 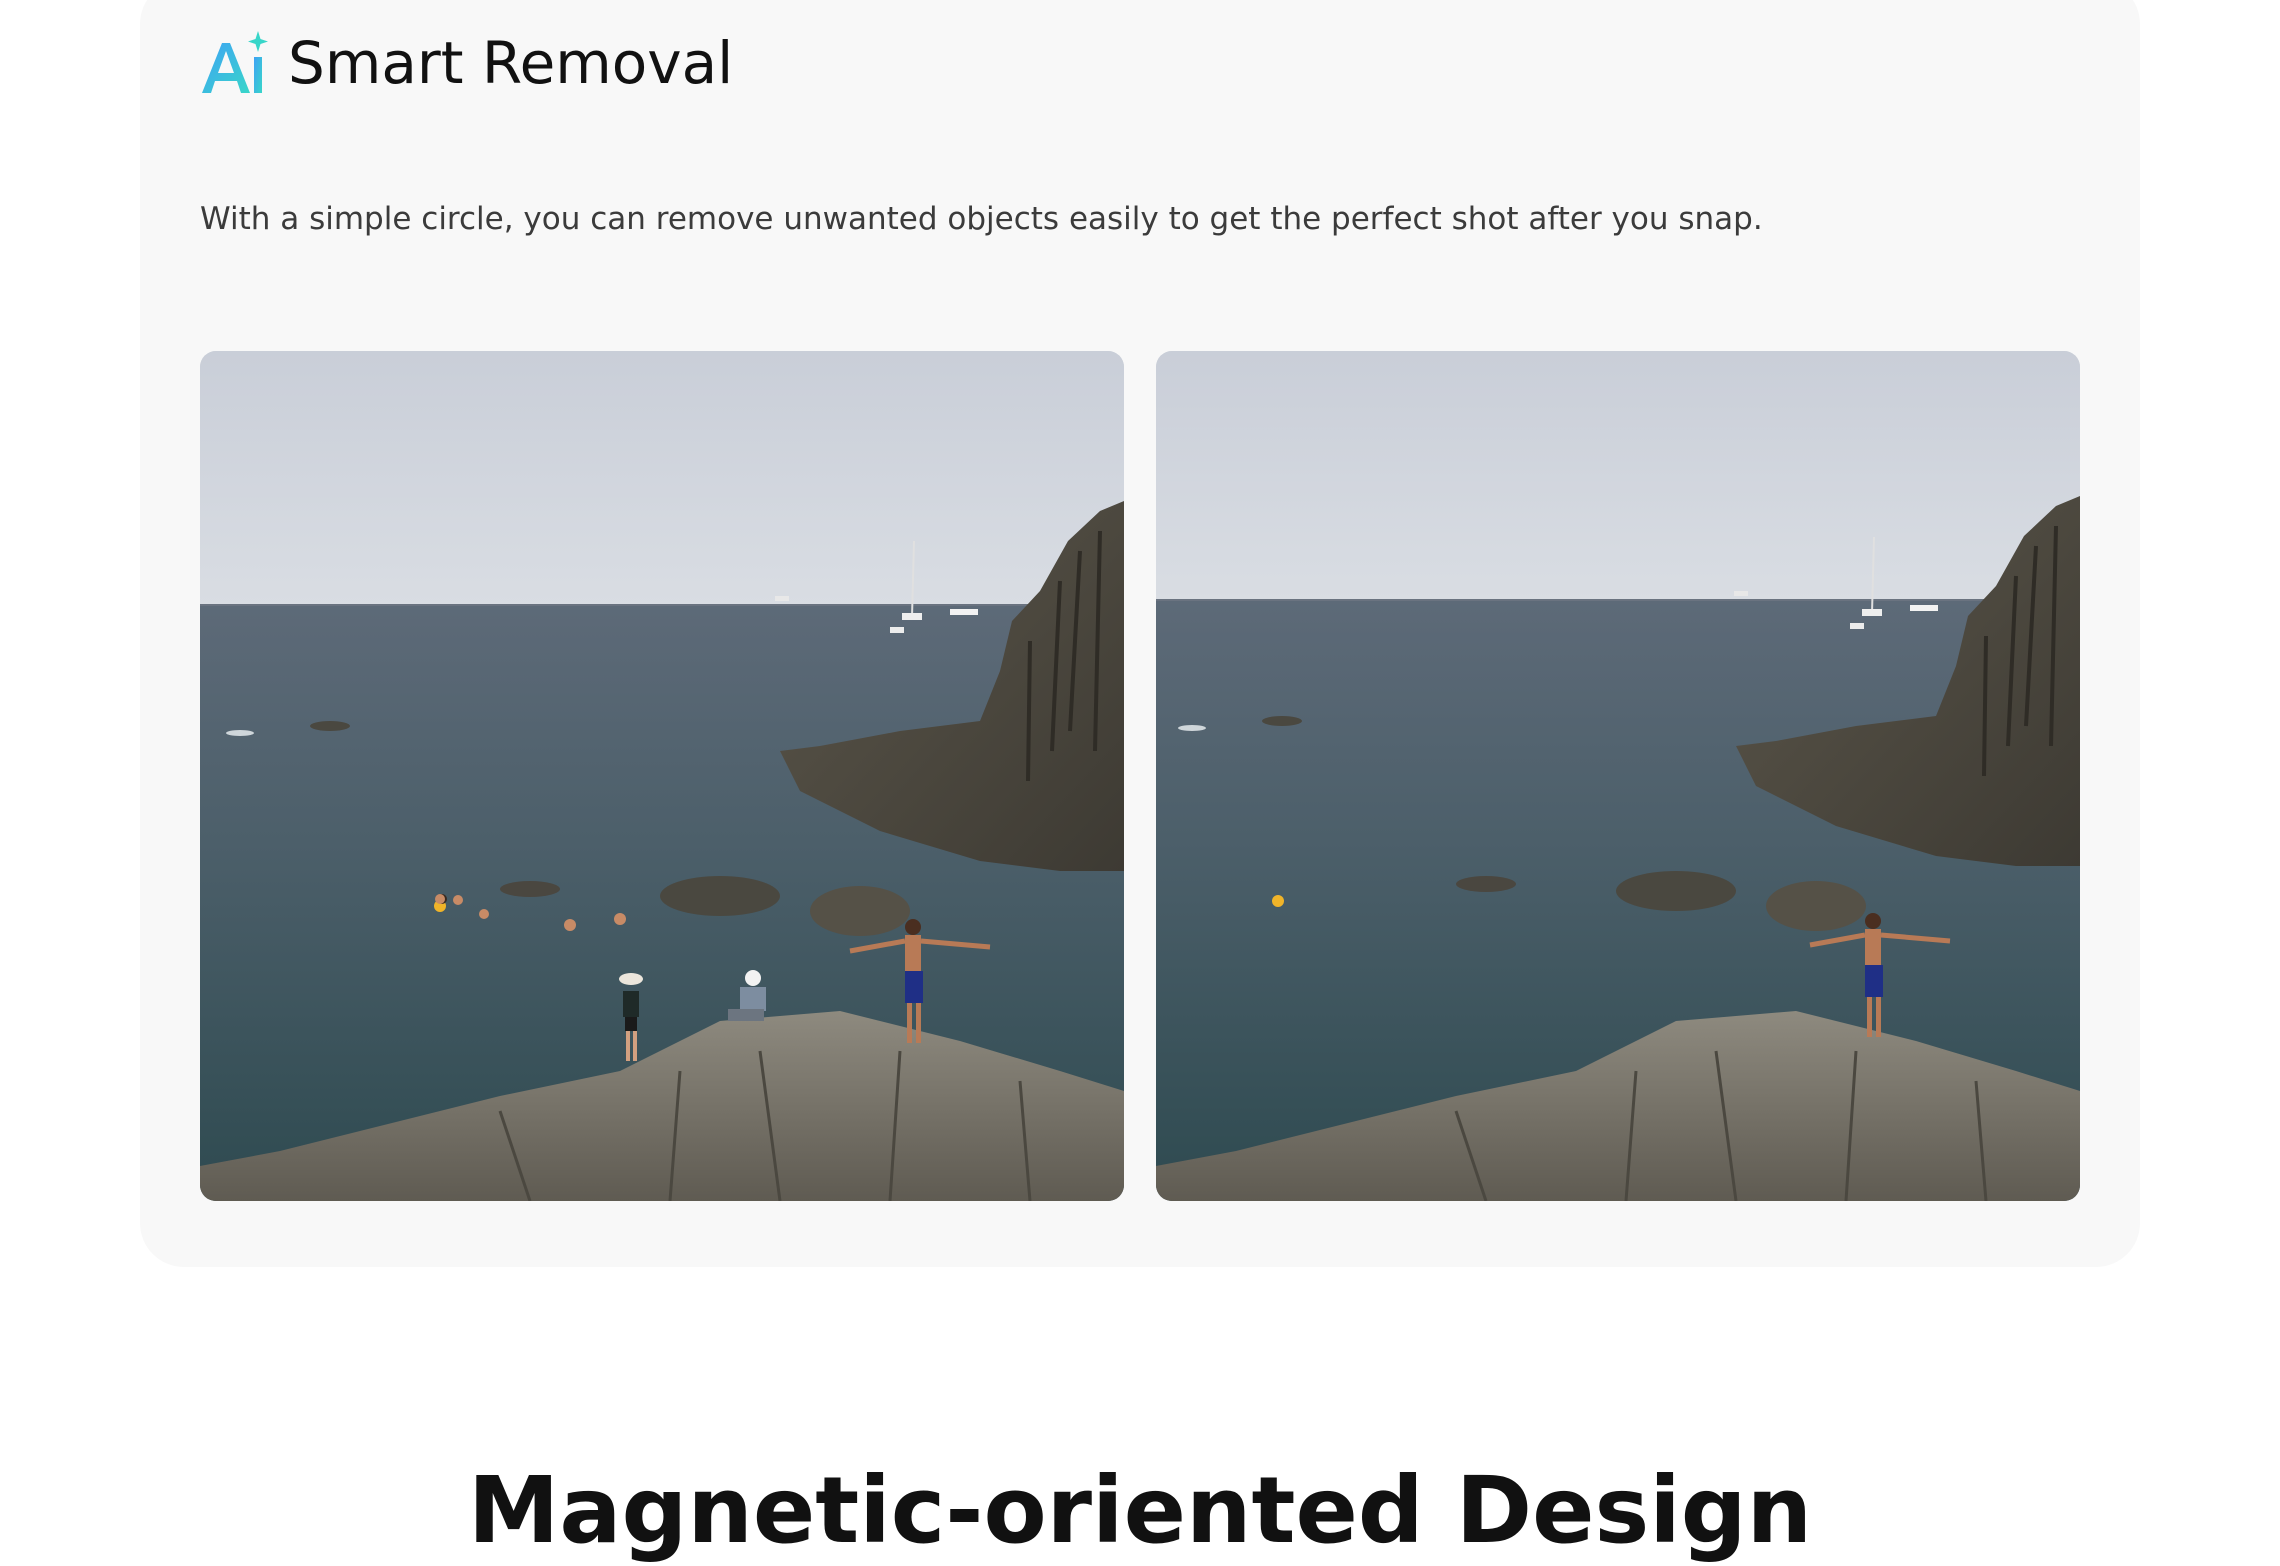 I want to click on feature-title-row: Smart Removal, so click(x=466, y=63).